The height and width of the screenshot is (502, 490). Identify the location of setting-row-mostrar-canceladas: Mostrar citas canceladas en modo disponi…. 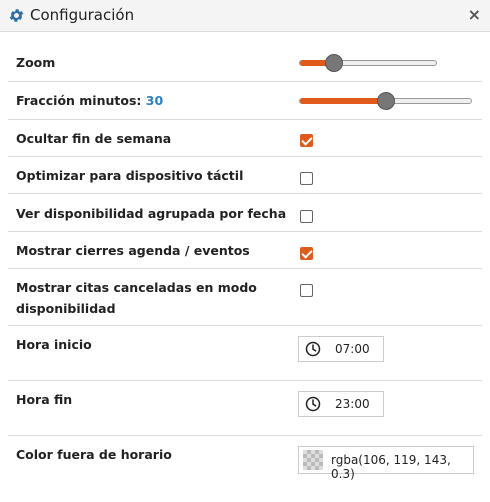
(245, 297).